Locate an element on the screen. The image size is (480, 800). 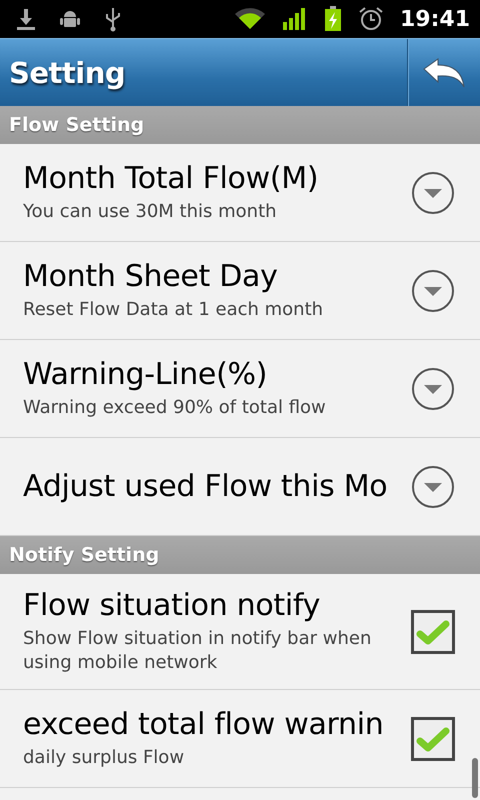
setting-summary: Warning exceed 90% of total flow is located at coordinates (175, 408).